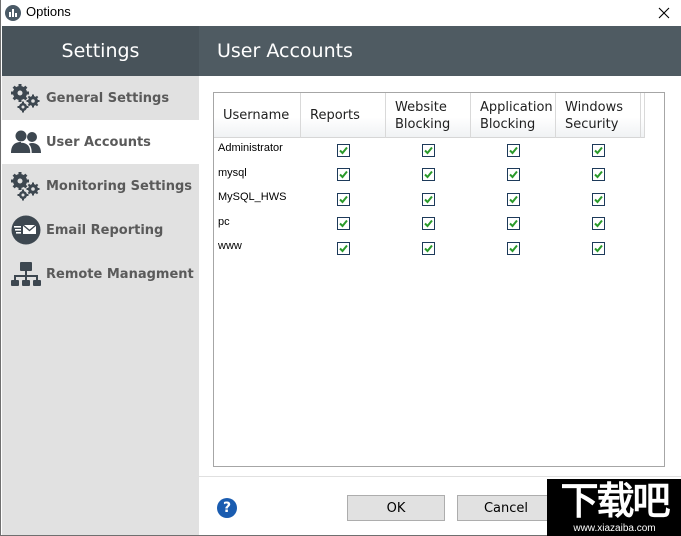 The width and height of the screenshot is (681, 536). Describe the element at coordinates (643, 115) in the screenshot. I see `column-header-filler` at that location.